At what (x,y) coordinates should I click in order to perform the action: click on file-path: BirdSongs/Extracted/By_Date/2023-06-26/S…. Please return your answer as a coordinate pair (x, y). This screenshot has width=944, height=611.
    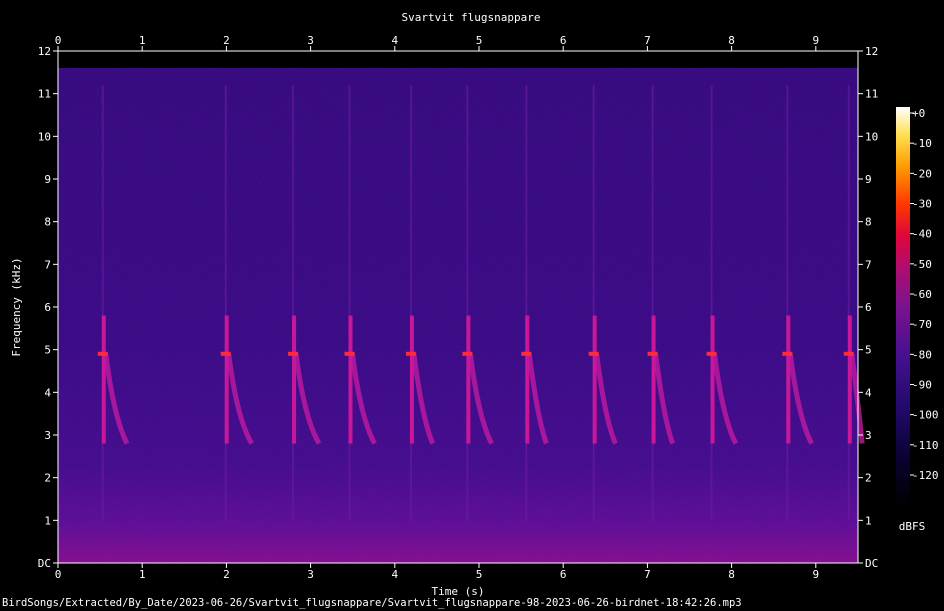
    Looking at the image, I should click on (372, 603).